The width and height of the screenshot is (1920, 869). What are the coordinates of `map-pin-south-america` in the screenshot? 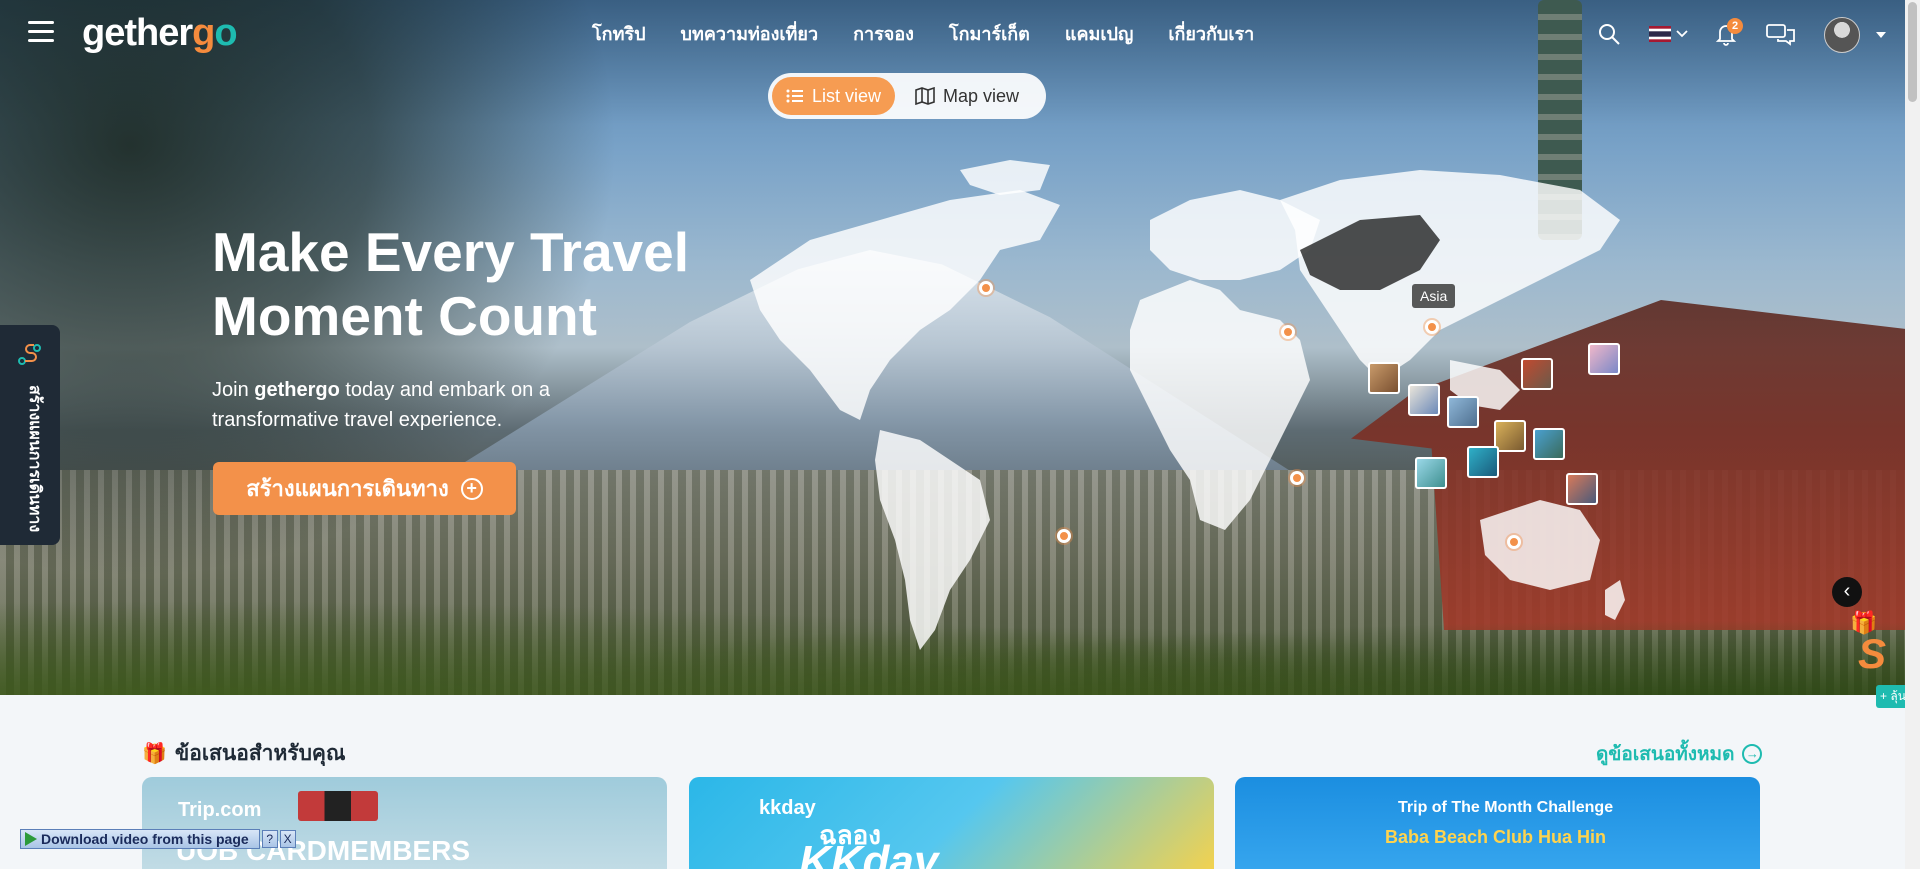 It's located at (1064, 536).